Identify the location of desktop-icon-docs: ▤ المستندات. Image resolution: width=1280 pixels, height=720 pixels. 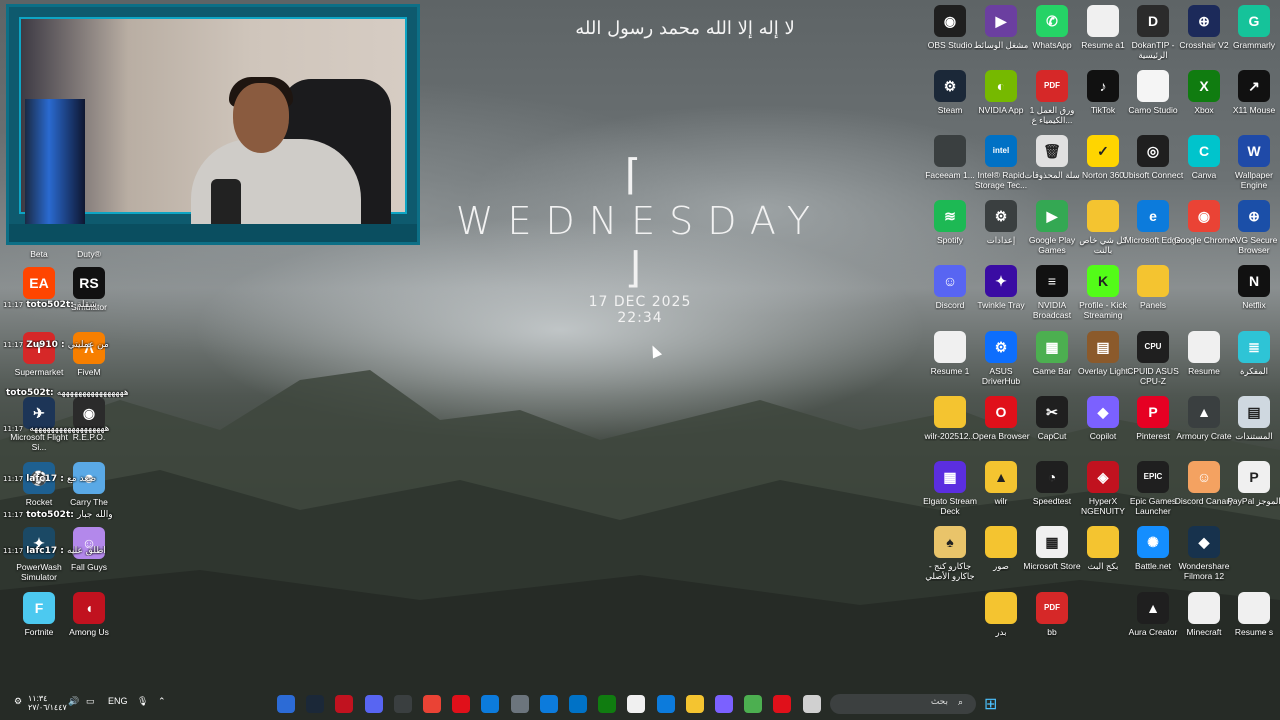
(1251, 418).